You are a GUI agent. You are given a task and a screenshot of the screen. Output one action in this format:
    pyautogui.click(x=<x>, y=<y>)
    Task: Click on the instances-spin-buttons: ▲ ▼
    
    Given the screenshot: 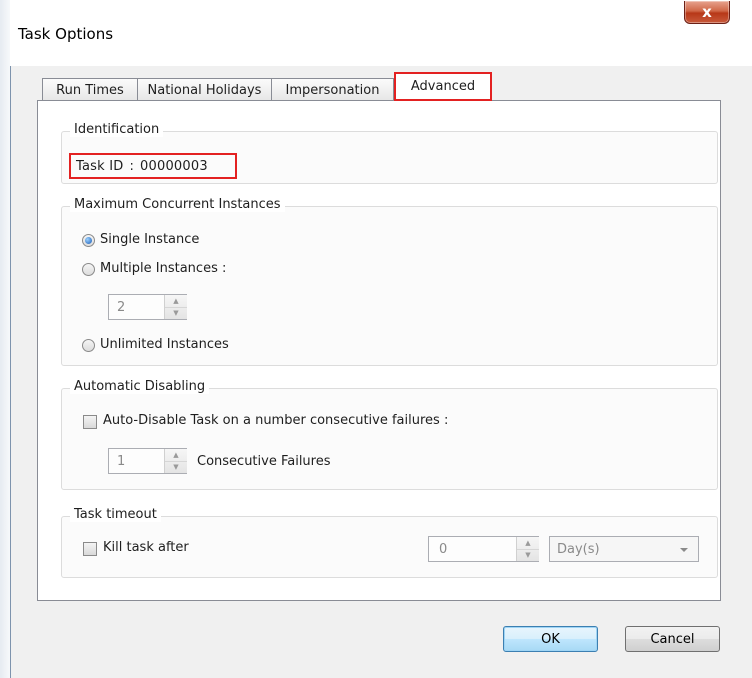 What is the action you would take?
    pyautogui.click(x=175, y=307)
    